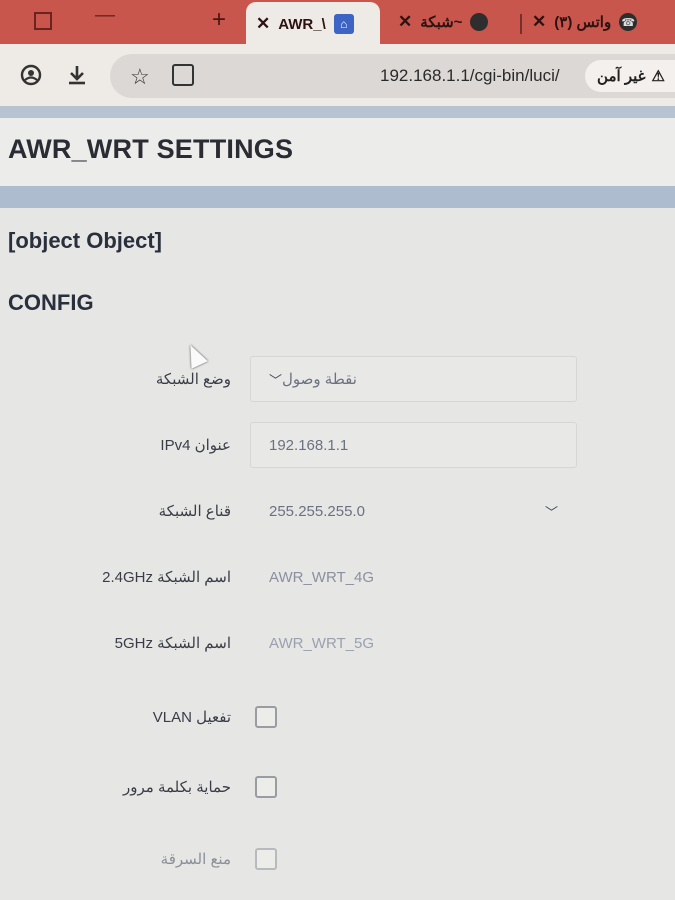 The height and width of the screenshot is (900, 675). What do you see at coordinates (413, 445) in the screenshot?
I see `ipv4-input: 192.168.1.1` at bounding box center [413, 445].